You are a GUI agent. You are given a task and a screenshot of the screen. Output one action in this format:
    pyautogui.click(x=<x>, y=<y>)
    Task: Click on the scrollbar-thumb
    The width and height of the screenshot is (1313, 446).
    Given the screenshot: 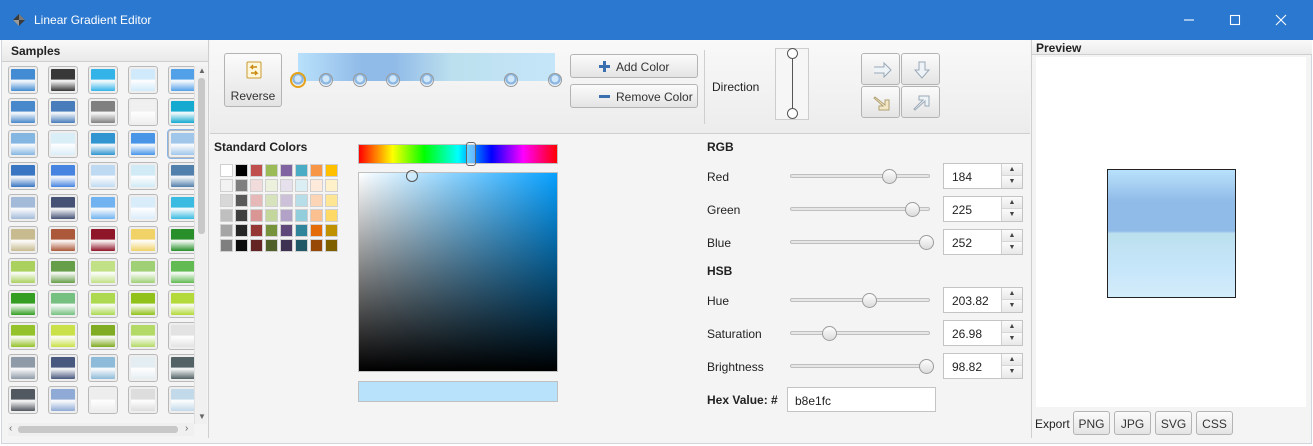 What is the action you would take?
    pyautogui.click(x=98, y=429)
    